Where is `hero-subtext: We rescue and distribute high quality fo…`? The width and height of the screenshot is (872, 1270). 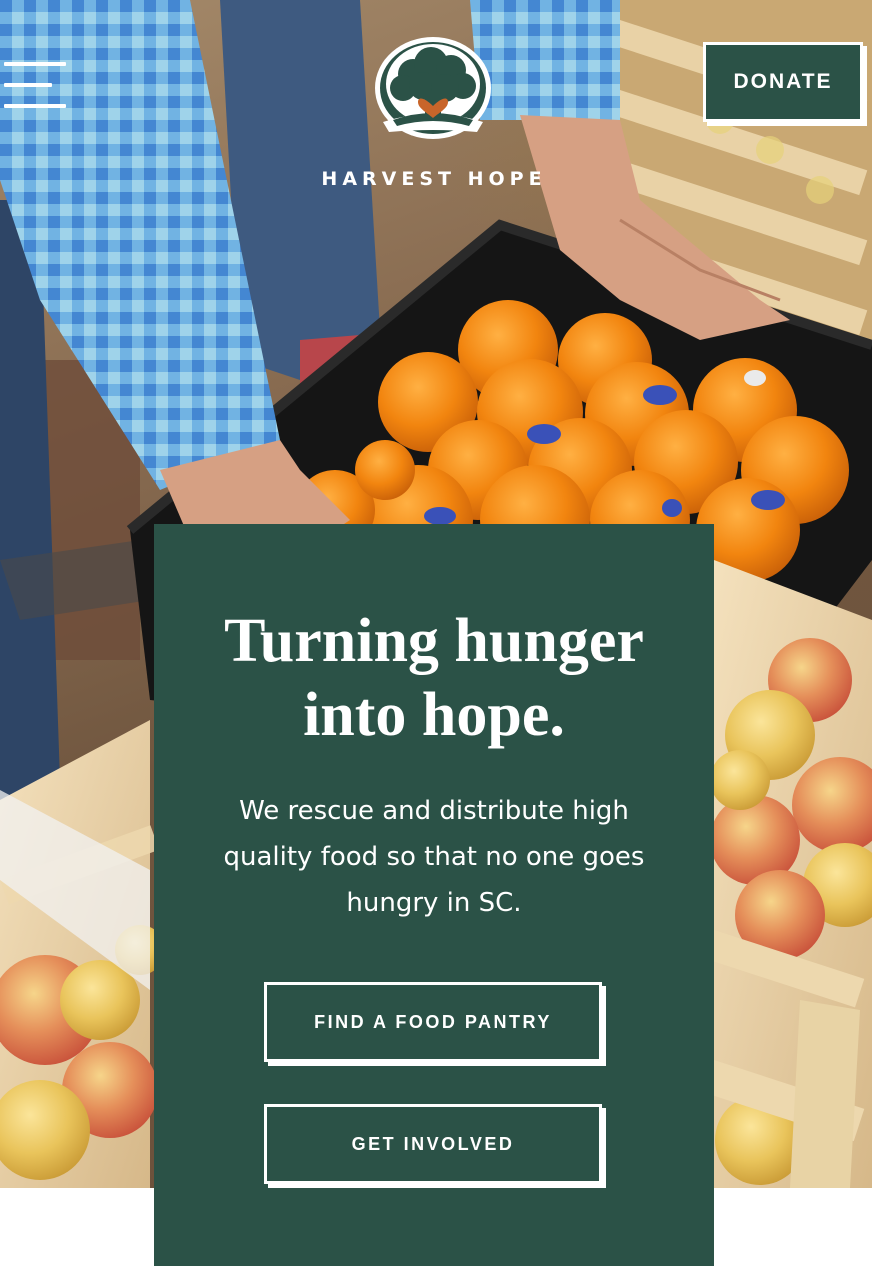 hero-subtext: We rescue and distribute high quality fo… is located at coordinates (434, 857).